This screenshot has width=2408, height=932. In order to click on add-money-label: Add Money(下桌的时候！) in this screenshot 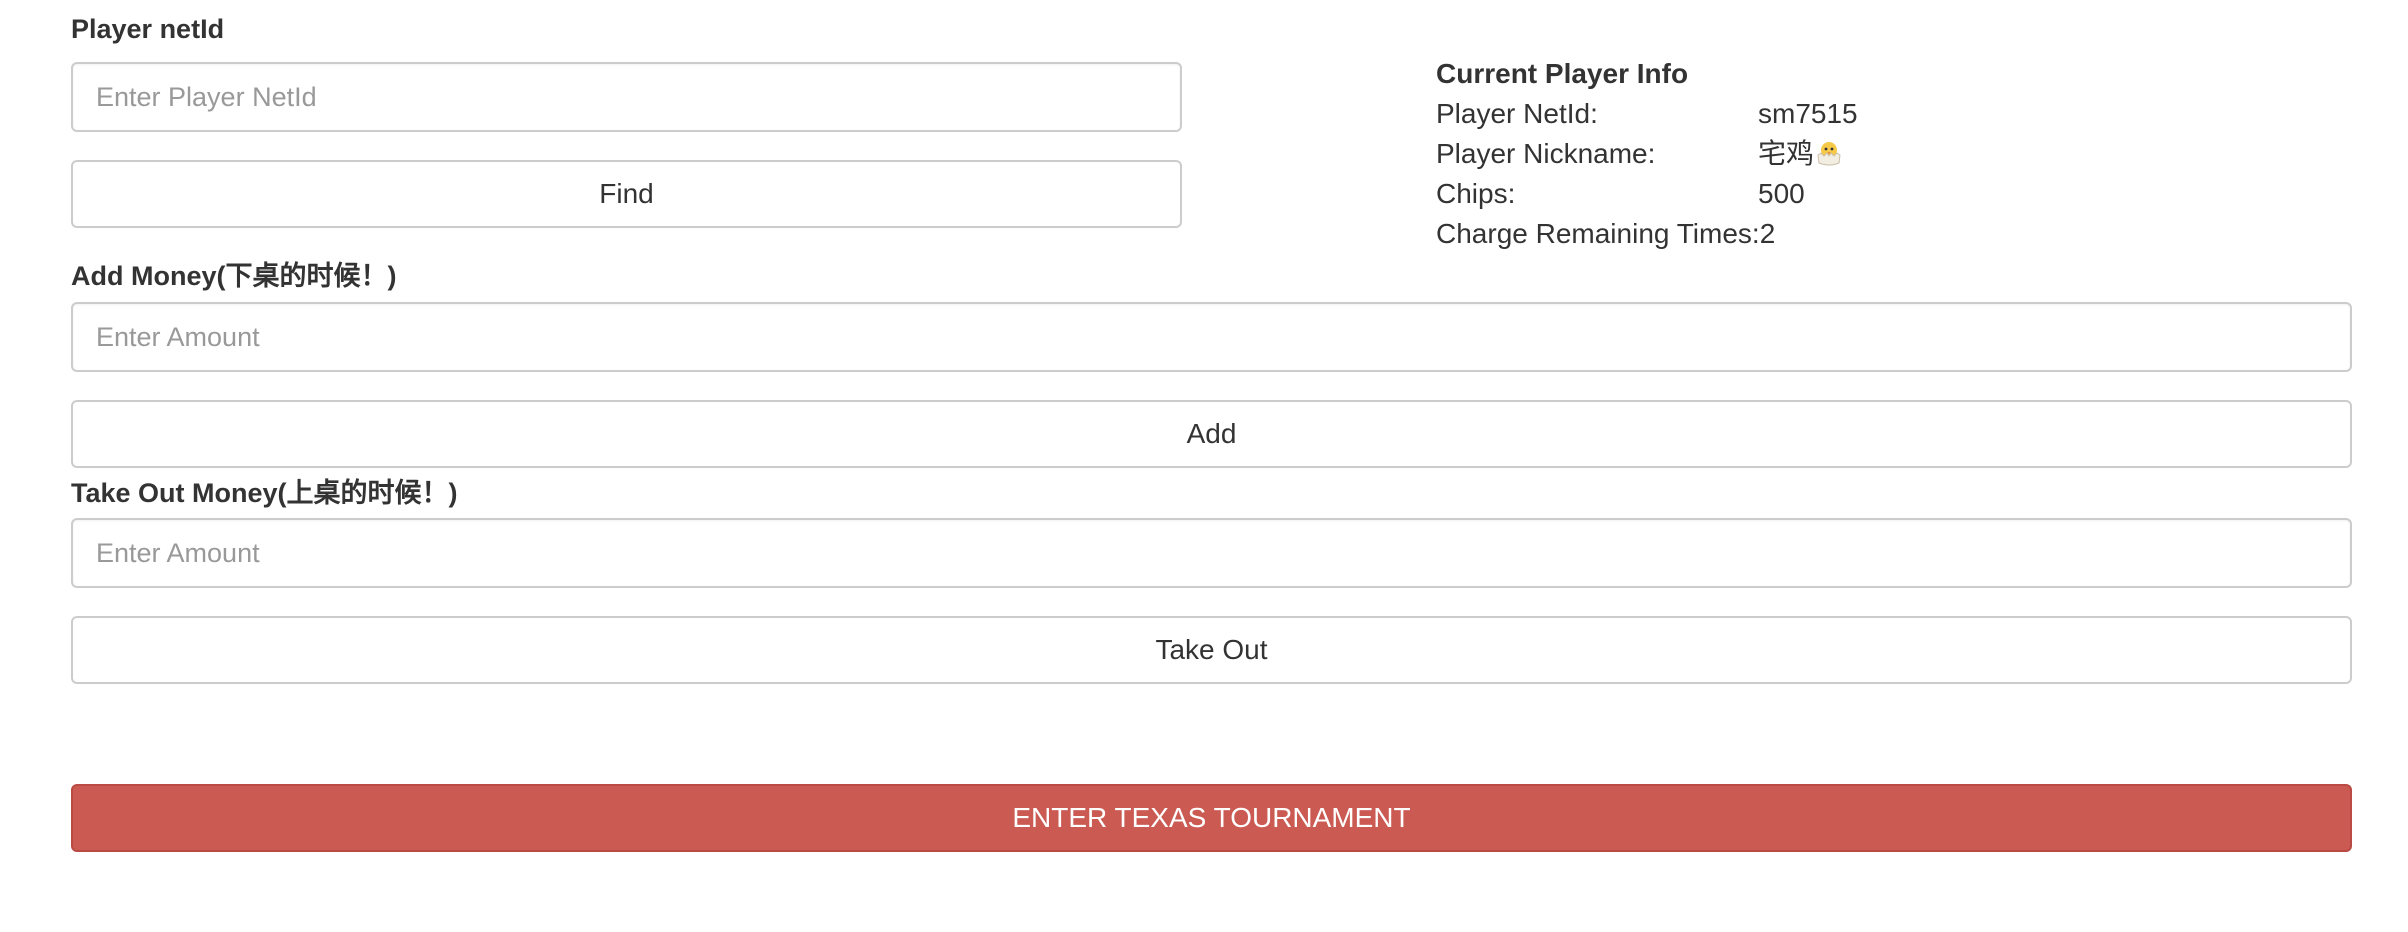, I will do `click(234, 276)`.